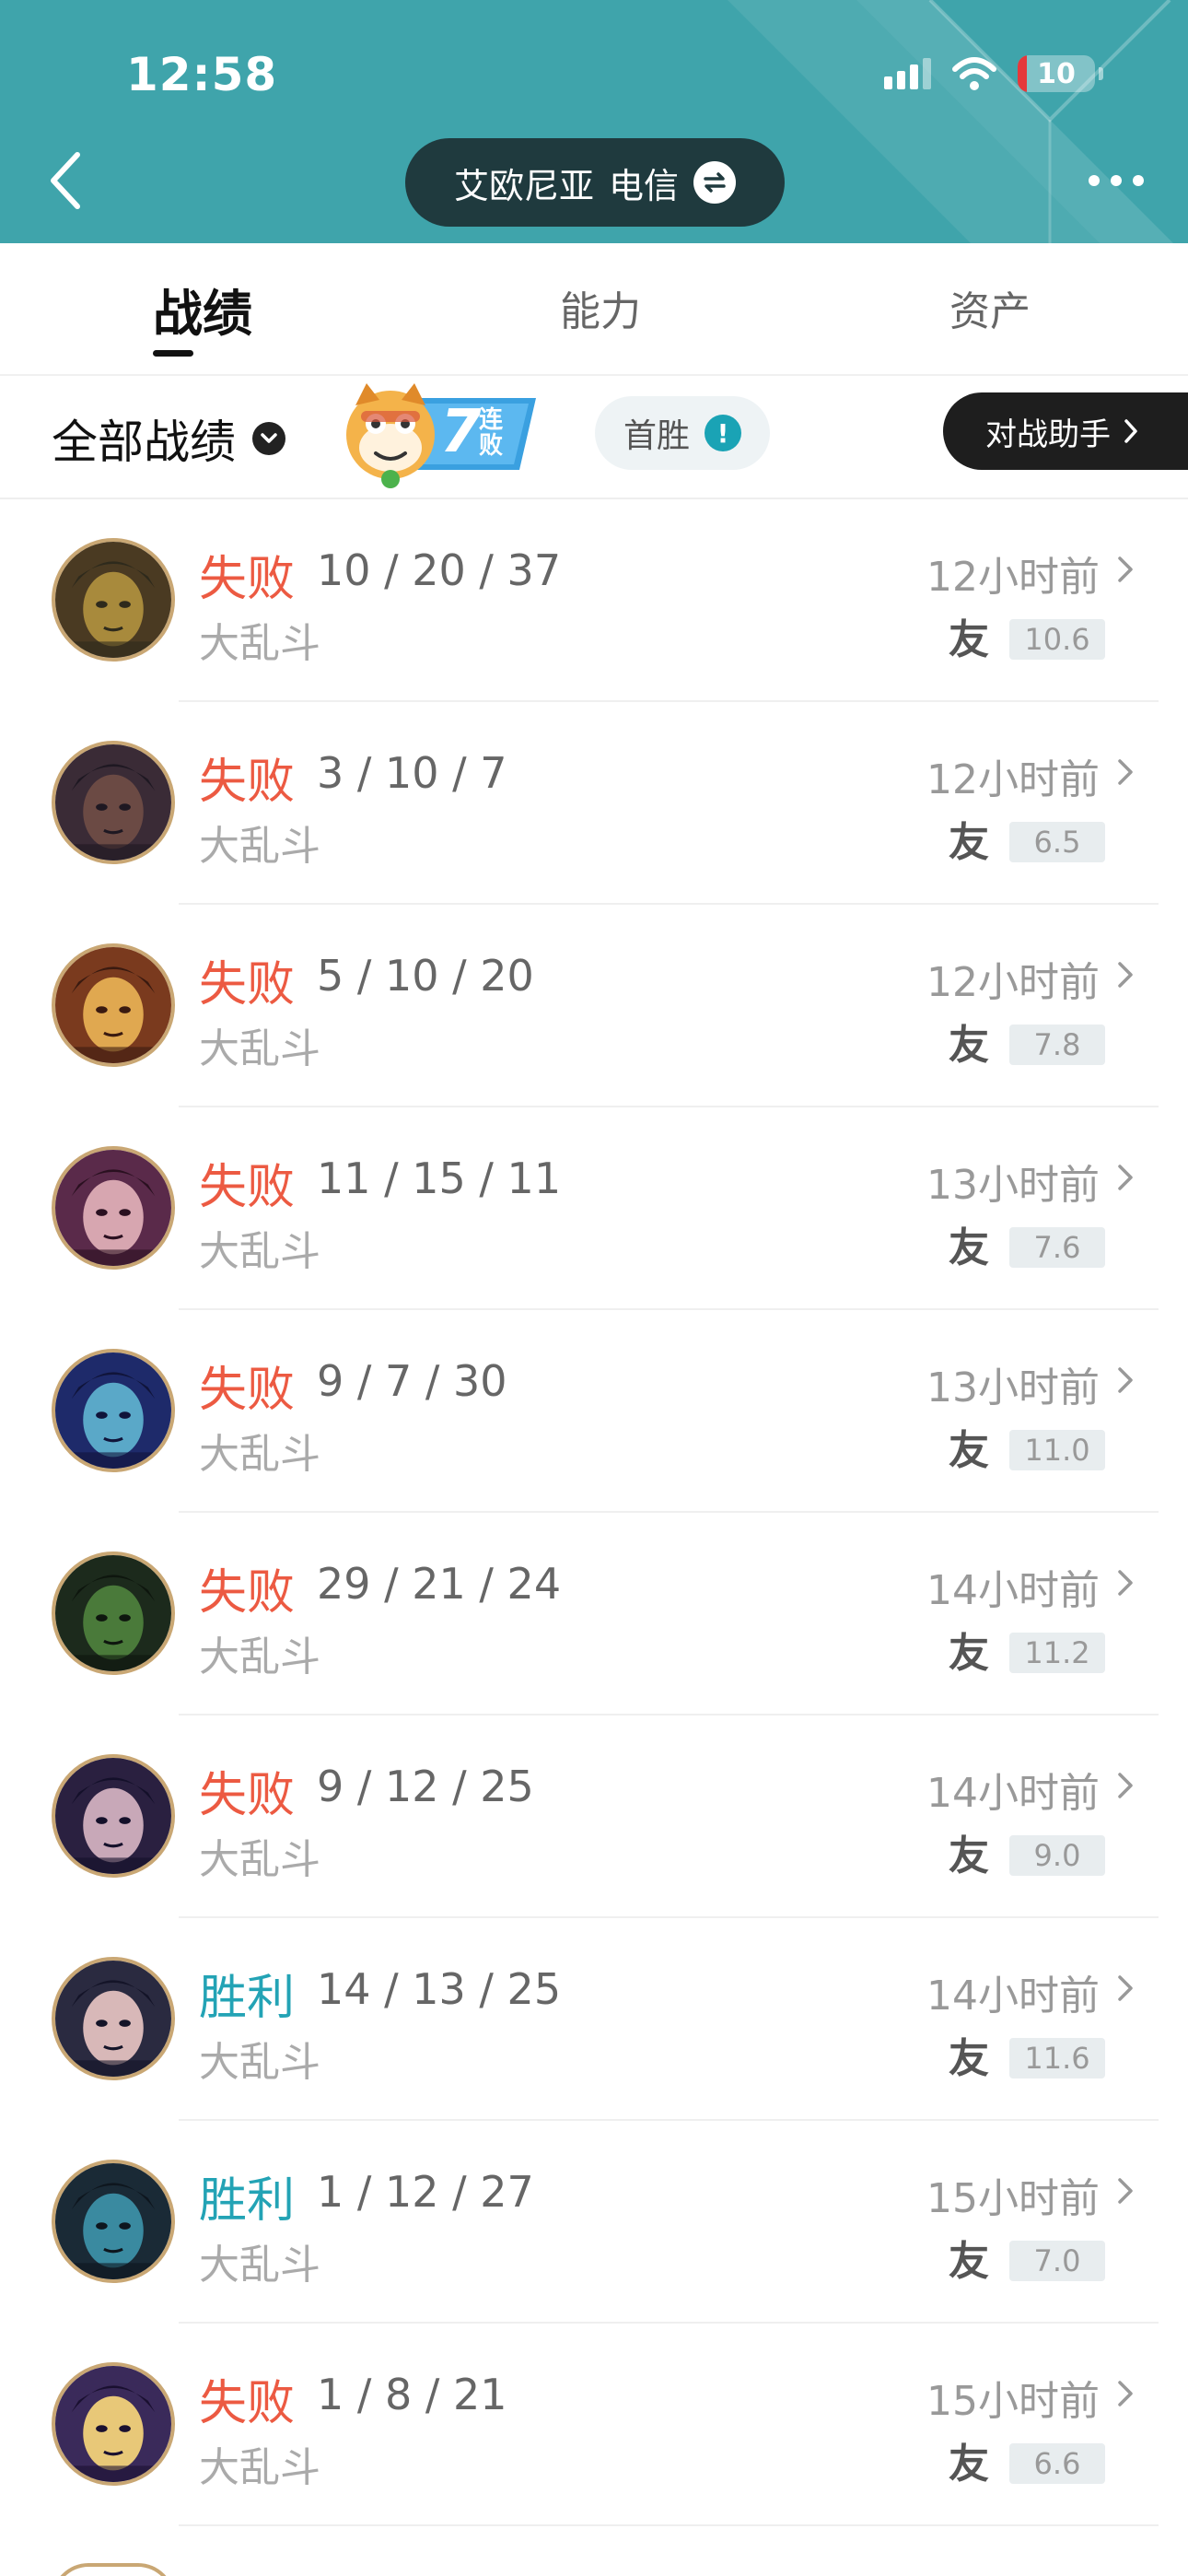  Describe the element at coordinates (440, 434) in the screenshot. I see `losing-streak-badge: 7 连败` at that location.